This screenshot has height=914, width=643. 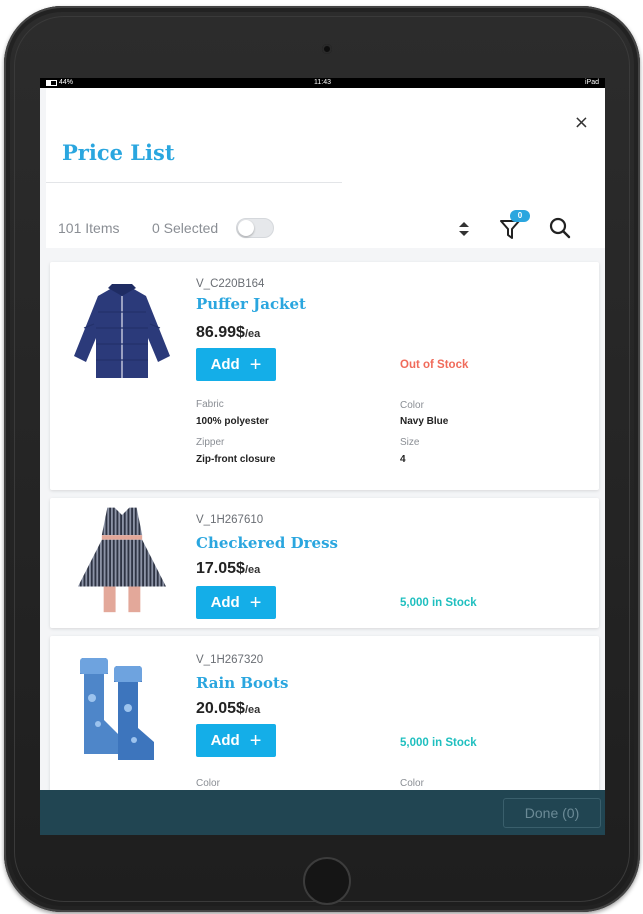 What do you see at coordinates (246, 228) in the screenshot?
I see `toggle-knob` at bounding box center [246, 228].